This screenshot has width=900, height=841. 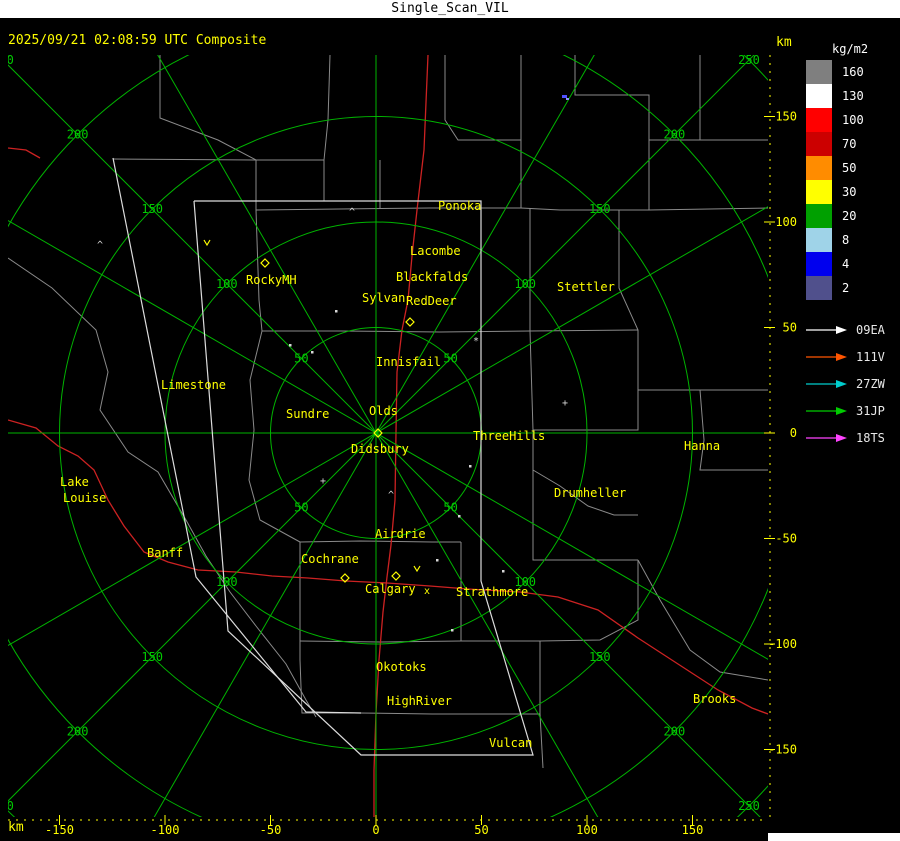 What do you see at coordinates (837, 288) in the screenshot?
I see `colorbar-entry: 2` at bounding box center [837, 288].